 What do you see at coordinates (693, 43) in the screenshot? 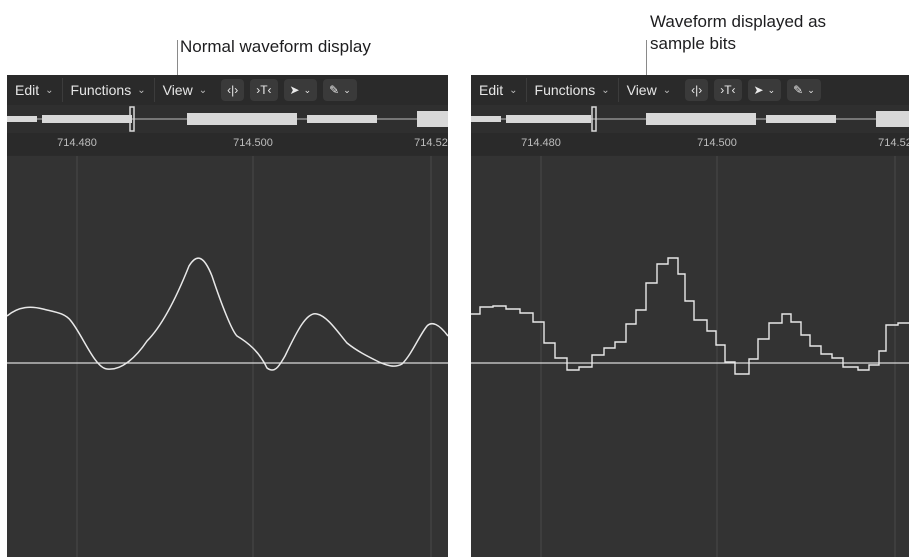
I see `callout-sample-bits-line2: sample bits` at bounding box center [693, 43].